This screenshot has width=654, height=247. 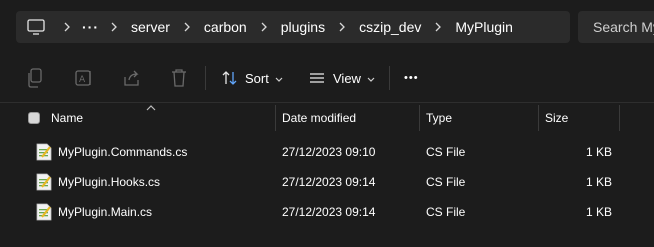 I want to click on breadcrumb-overflow: ···, so click(x=90, y=27).